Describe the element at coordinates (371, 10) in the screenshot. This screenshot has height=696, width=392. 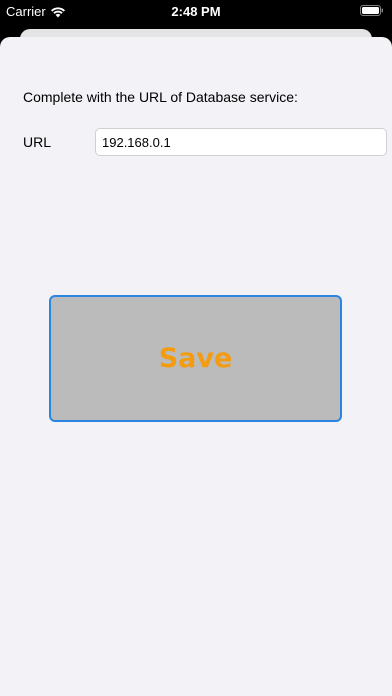
I see `battery-icon` at that location.